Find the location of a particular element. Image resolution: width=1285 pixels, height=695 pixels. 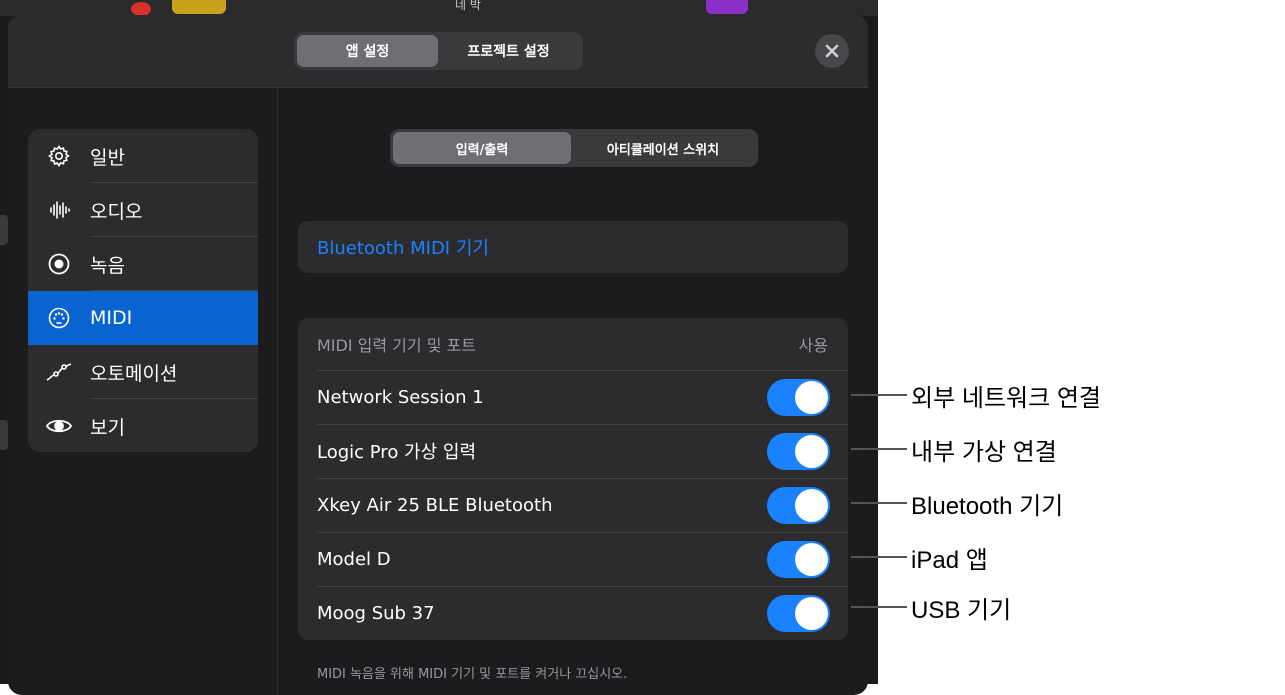

sidebar-item-audio: 오디오 is located at coordinates (143, 210).